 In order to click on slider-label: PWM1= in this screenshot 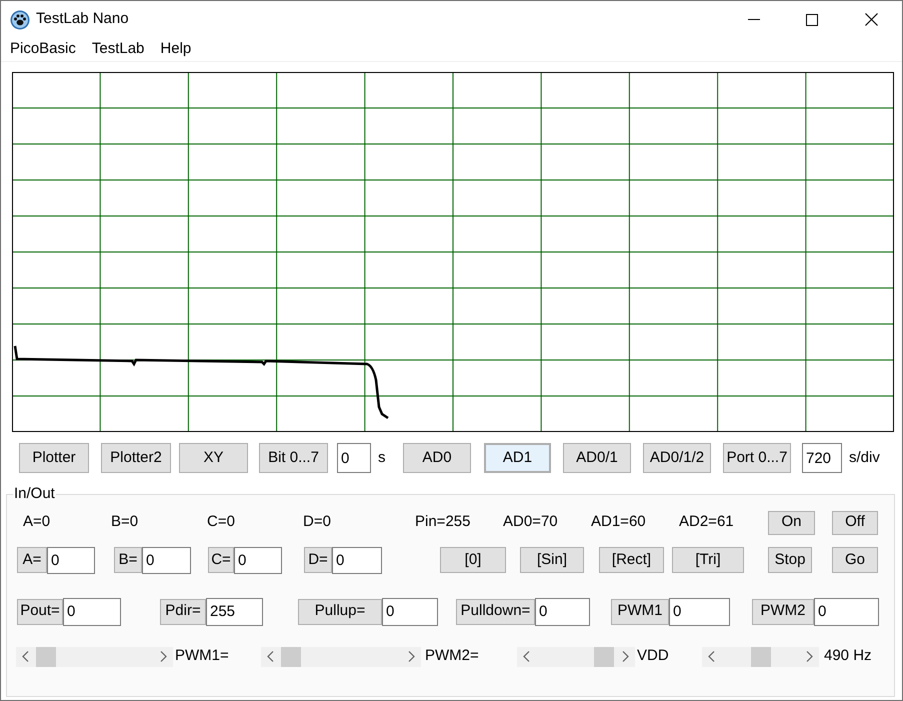, I will do `click(202, 656)`.